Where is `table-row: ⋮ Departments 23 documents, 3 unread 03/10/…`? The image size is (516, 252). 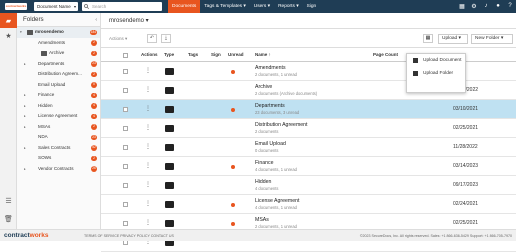 table-row: ⋮ Departments 23 documents, 3 unread 03/10/… is located at coordinates (308, 109).